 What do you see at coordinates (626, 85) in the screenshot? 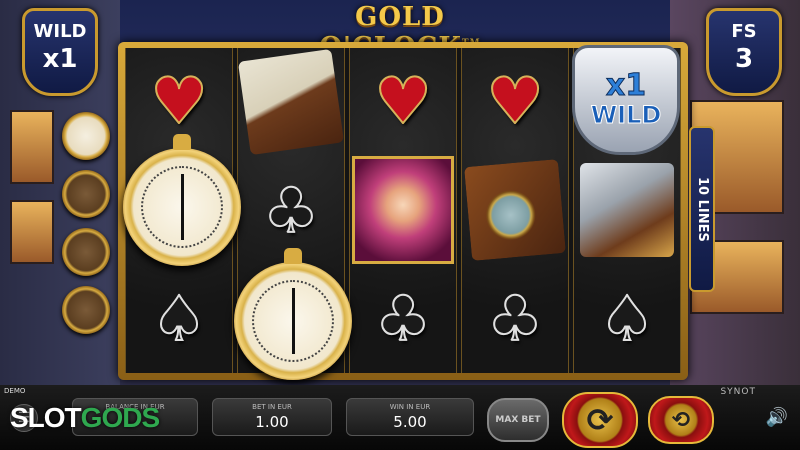
I see `wild-symbol-multiplier: x1` at bounding box center [626, 85].